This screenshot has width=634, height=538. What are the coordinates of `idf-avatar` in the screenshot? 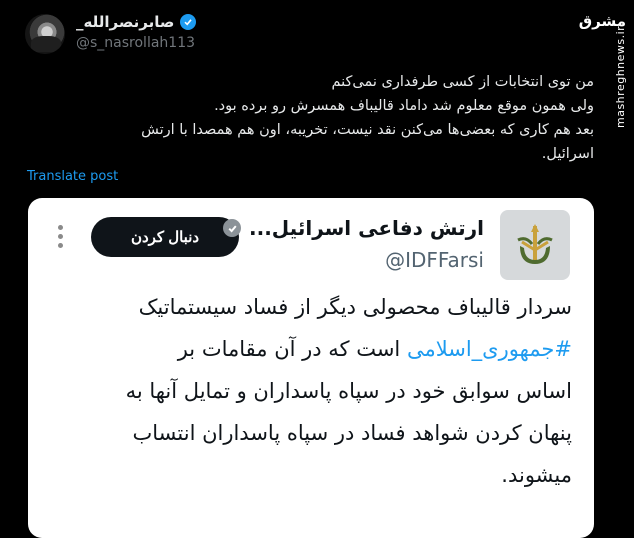 It's located at (535, 245).